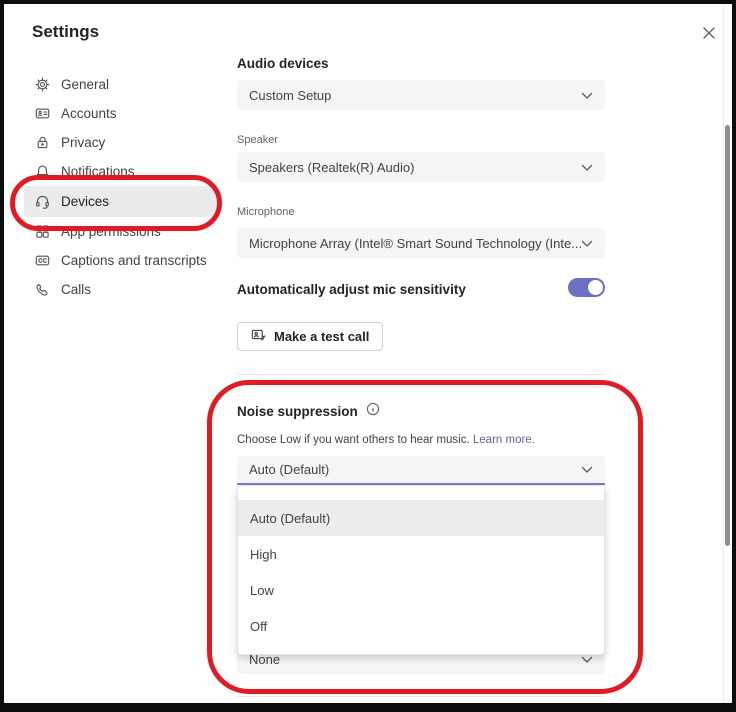  Describe the element at coordinates (111, 231) in the screenshot. I see `sidebar-item-label: App permissions` at that location.